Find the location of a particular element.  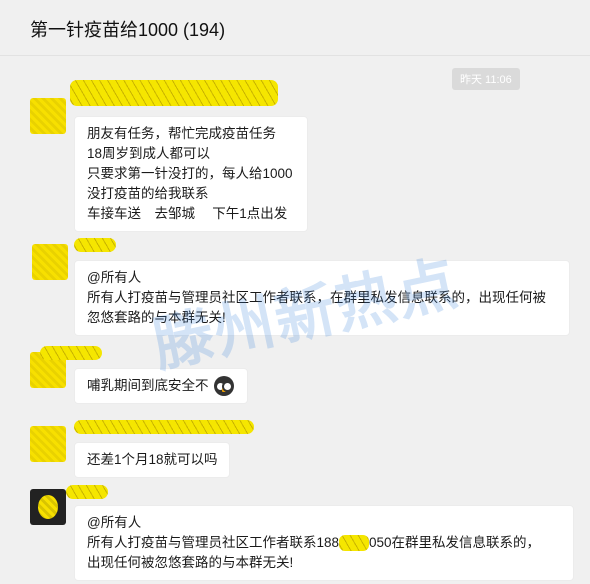

message-timestamp: 昨天 11:06 is located at coordinates (486, 79).